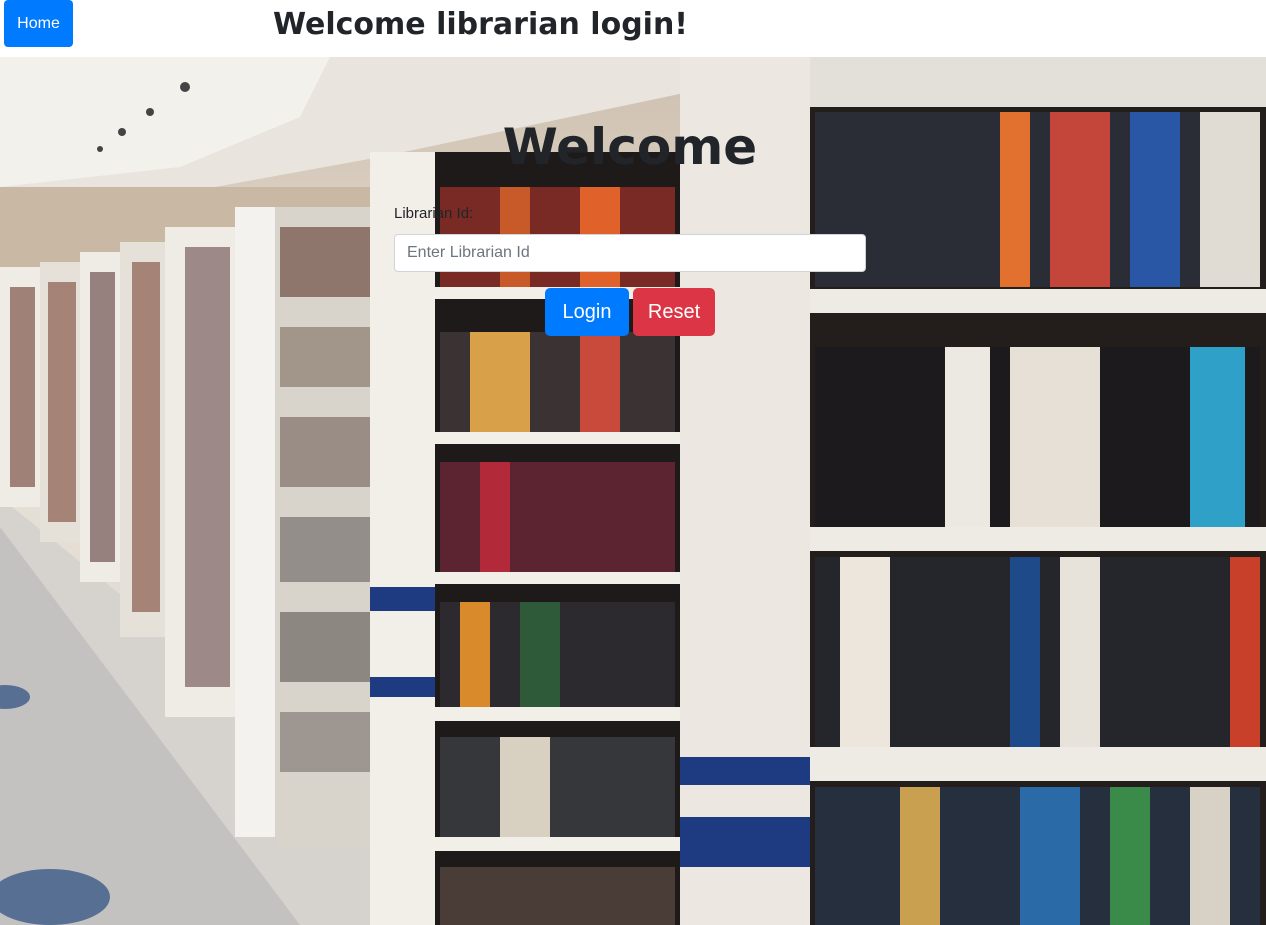  Describe the element at coordinates (38, 23) in the screenshot. I see `home-button: Home` at that location.